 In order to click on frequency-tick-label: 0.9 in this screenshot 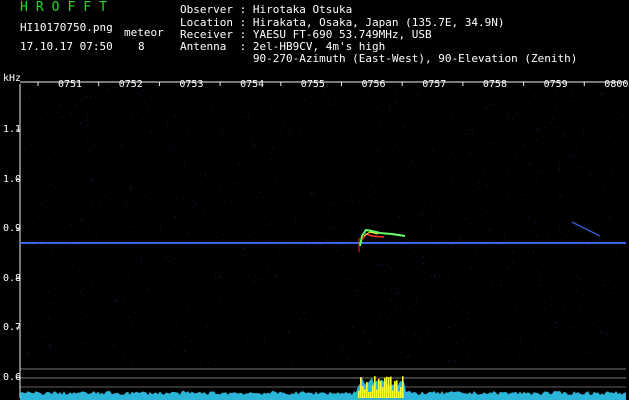, I will do `click(12, 228)`.